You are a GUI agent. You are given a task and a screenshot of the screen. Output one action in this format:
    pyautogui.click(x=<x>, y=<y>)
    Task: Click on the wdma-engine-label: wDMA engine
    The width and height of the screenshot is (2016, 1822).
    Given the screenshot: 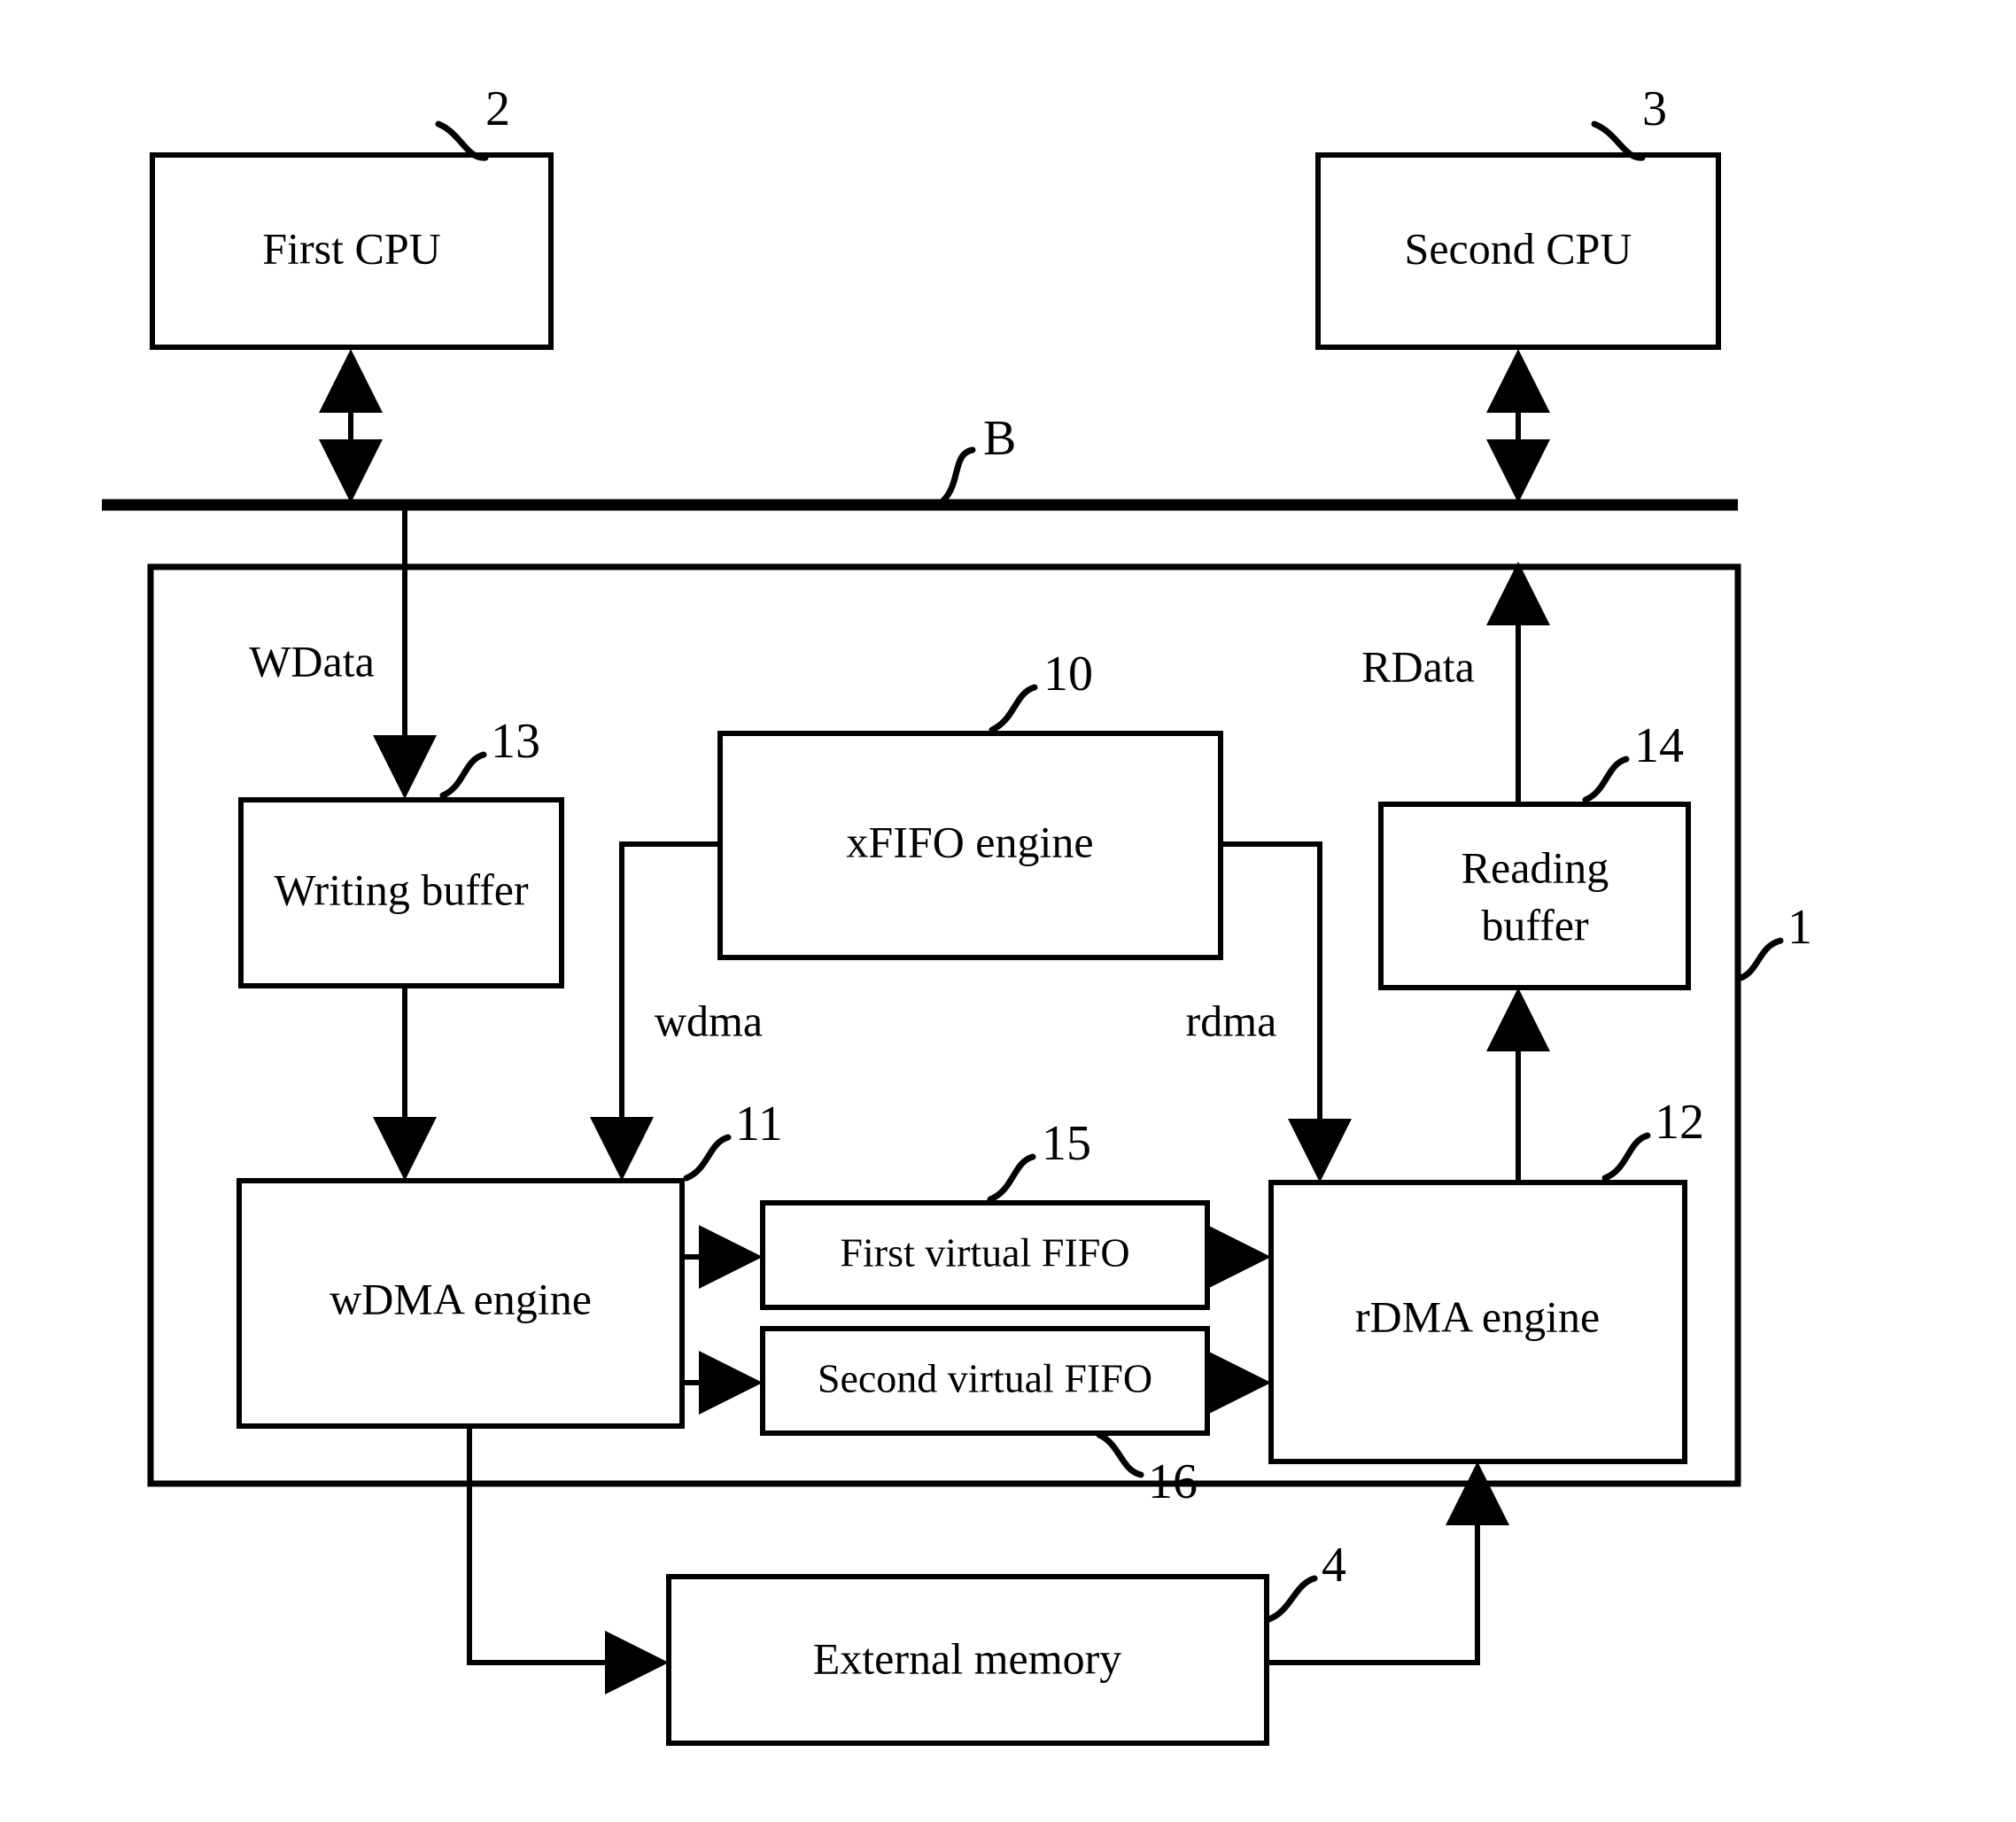 What is the action you would take?
    pyautogui.click(x=461, y=1298)
    